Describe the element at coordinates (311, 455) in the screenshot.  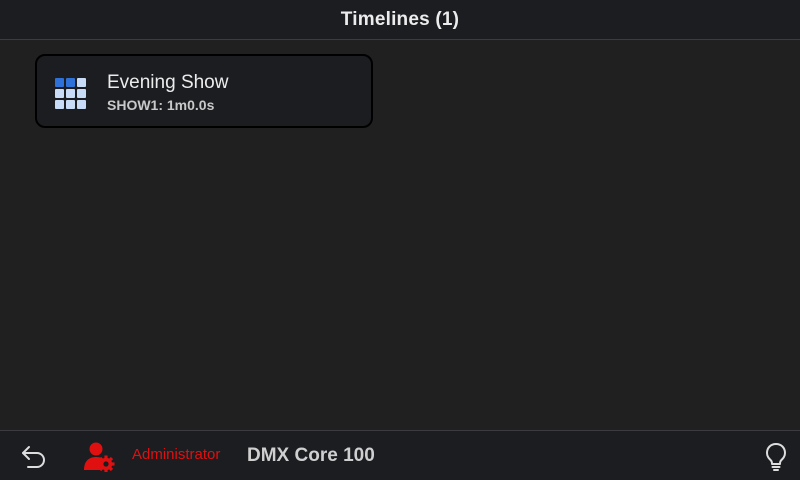
I see `device-name: DMX Core 100` at that location.